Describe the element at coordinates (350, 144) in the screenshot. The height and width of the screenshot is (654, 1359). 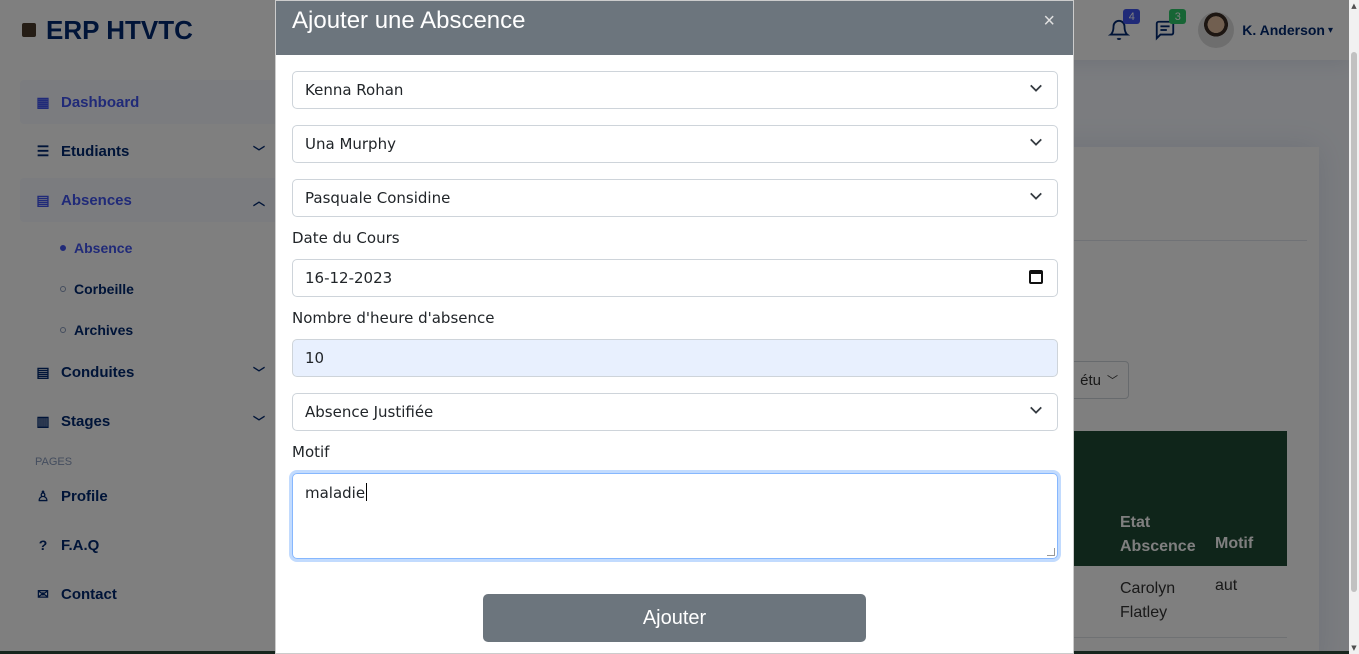
I see `teacher-select-value: Una Murphy` at that location.